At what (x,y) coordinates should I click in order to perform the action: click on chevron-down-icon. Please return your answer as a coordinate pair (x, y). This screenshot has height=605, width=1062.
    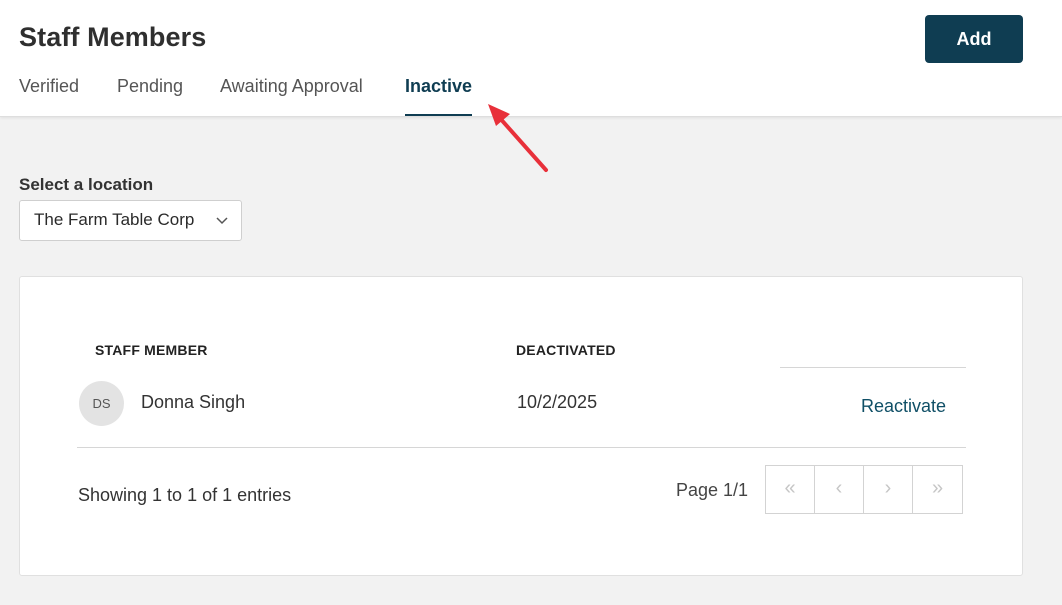
    Looking at the image, I should click on (222, 221).